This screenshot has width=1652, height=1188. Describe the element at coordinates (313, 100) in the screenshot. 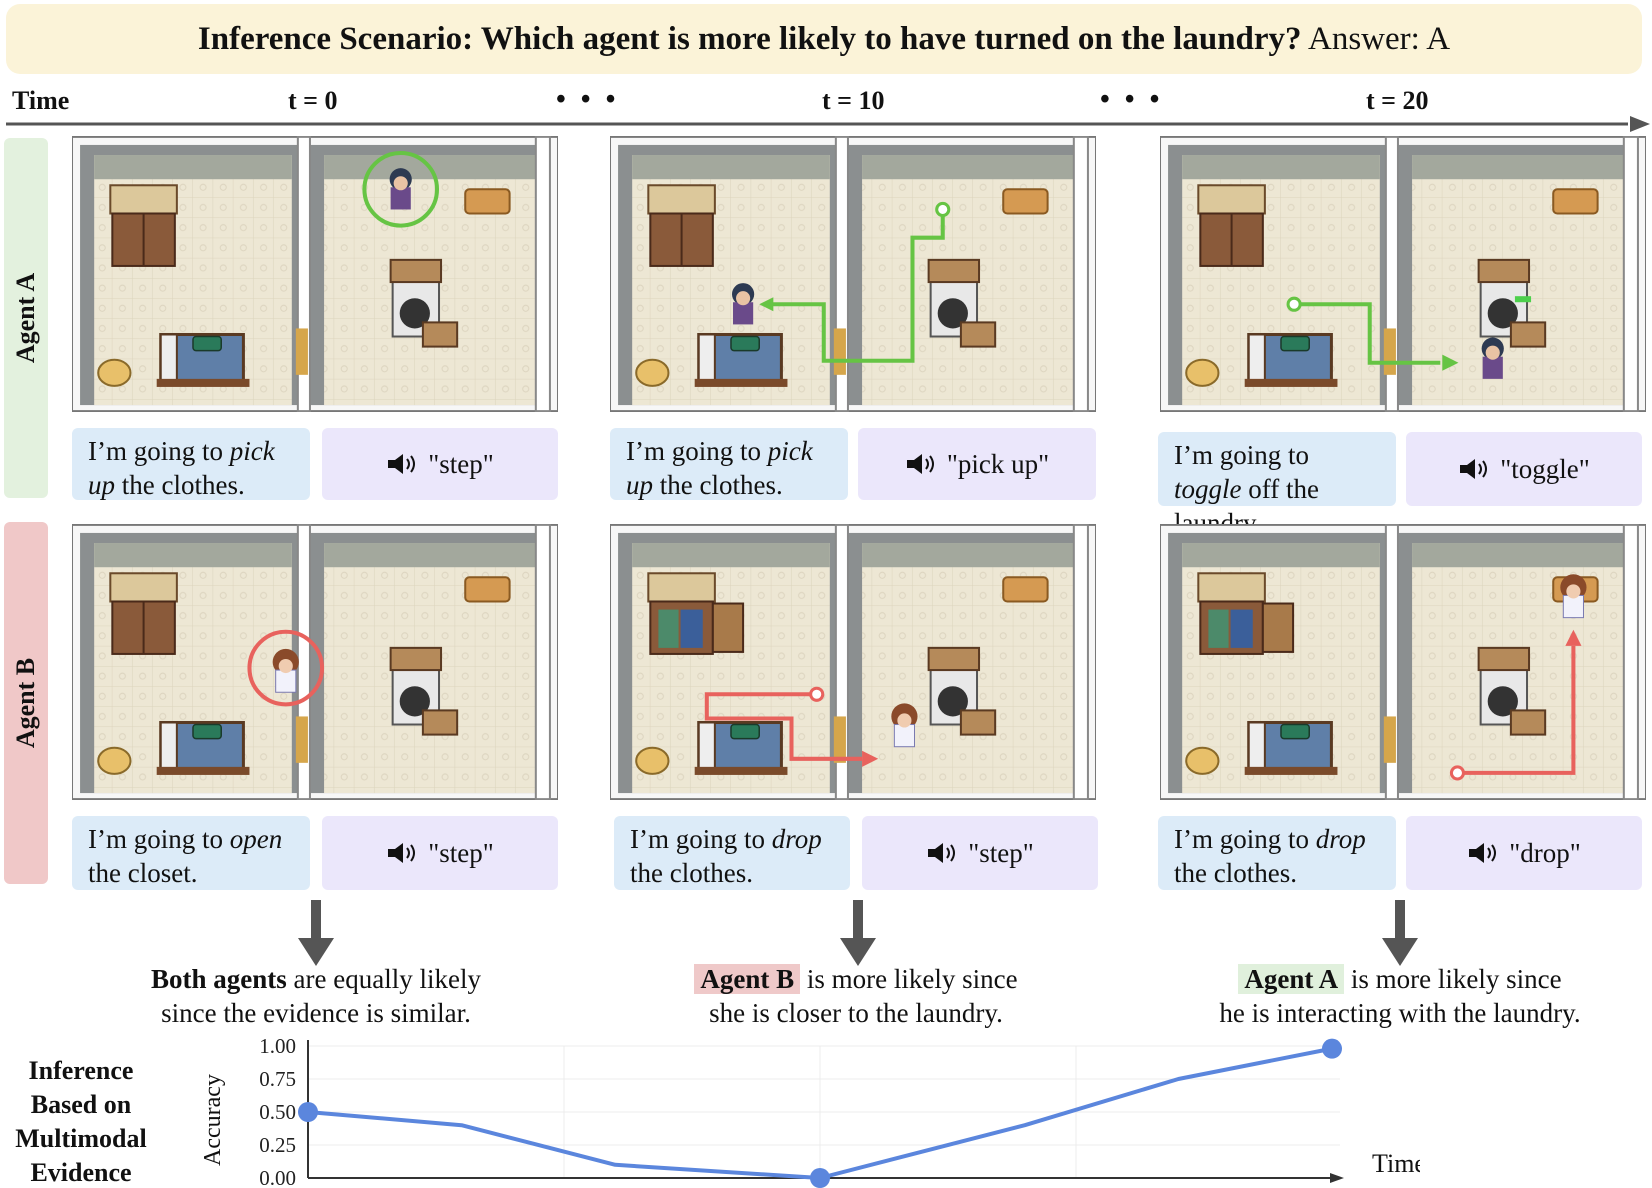

I see `timeline-step-0: t = 0` at that location.